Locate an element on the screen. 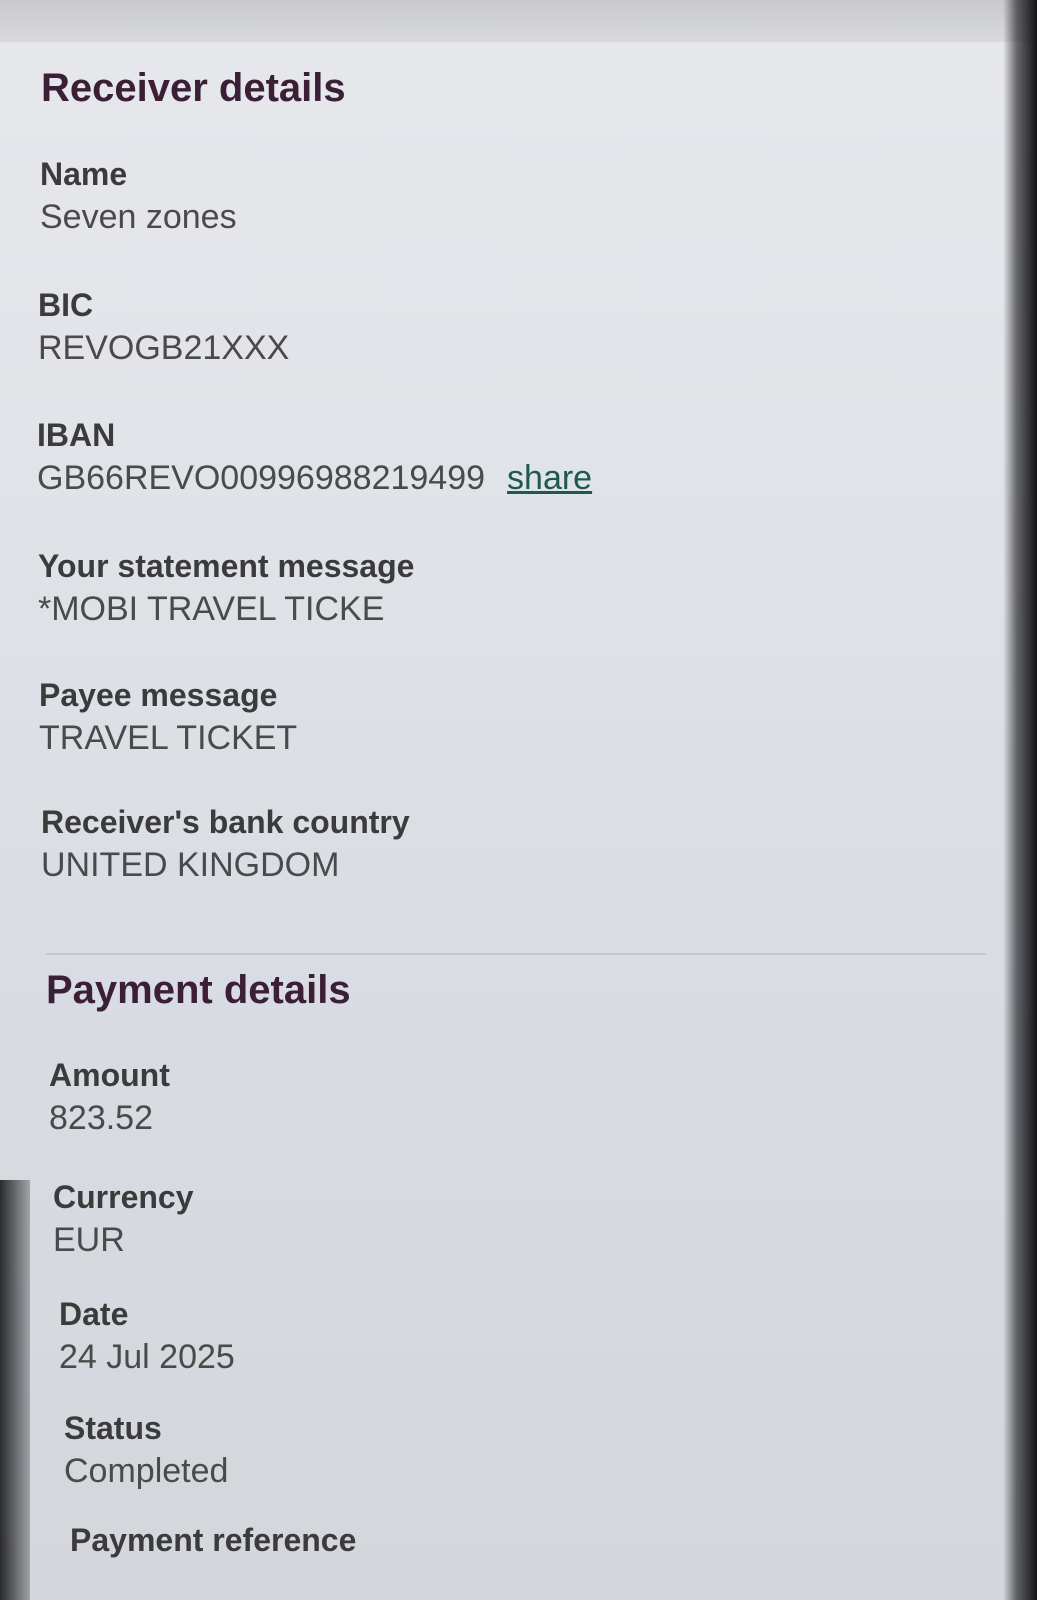  iban-field: IBAN GB66REVO00996988219499 share is located at coordinates (314, 458).